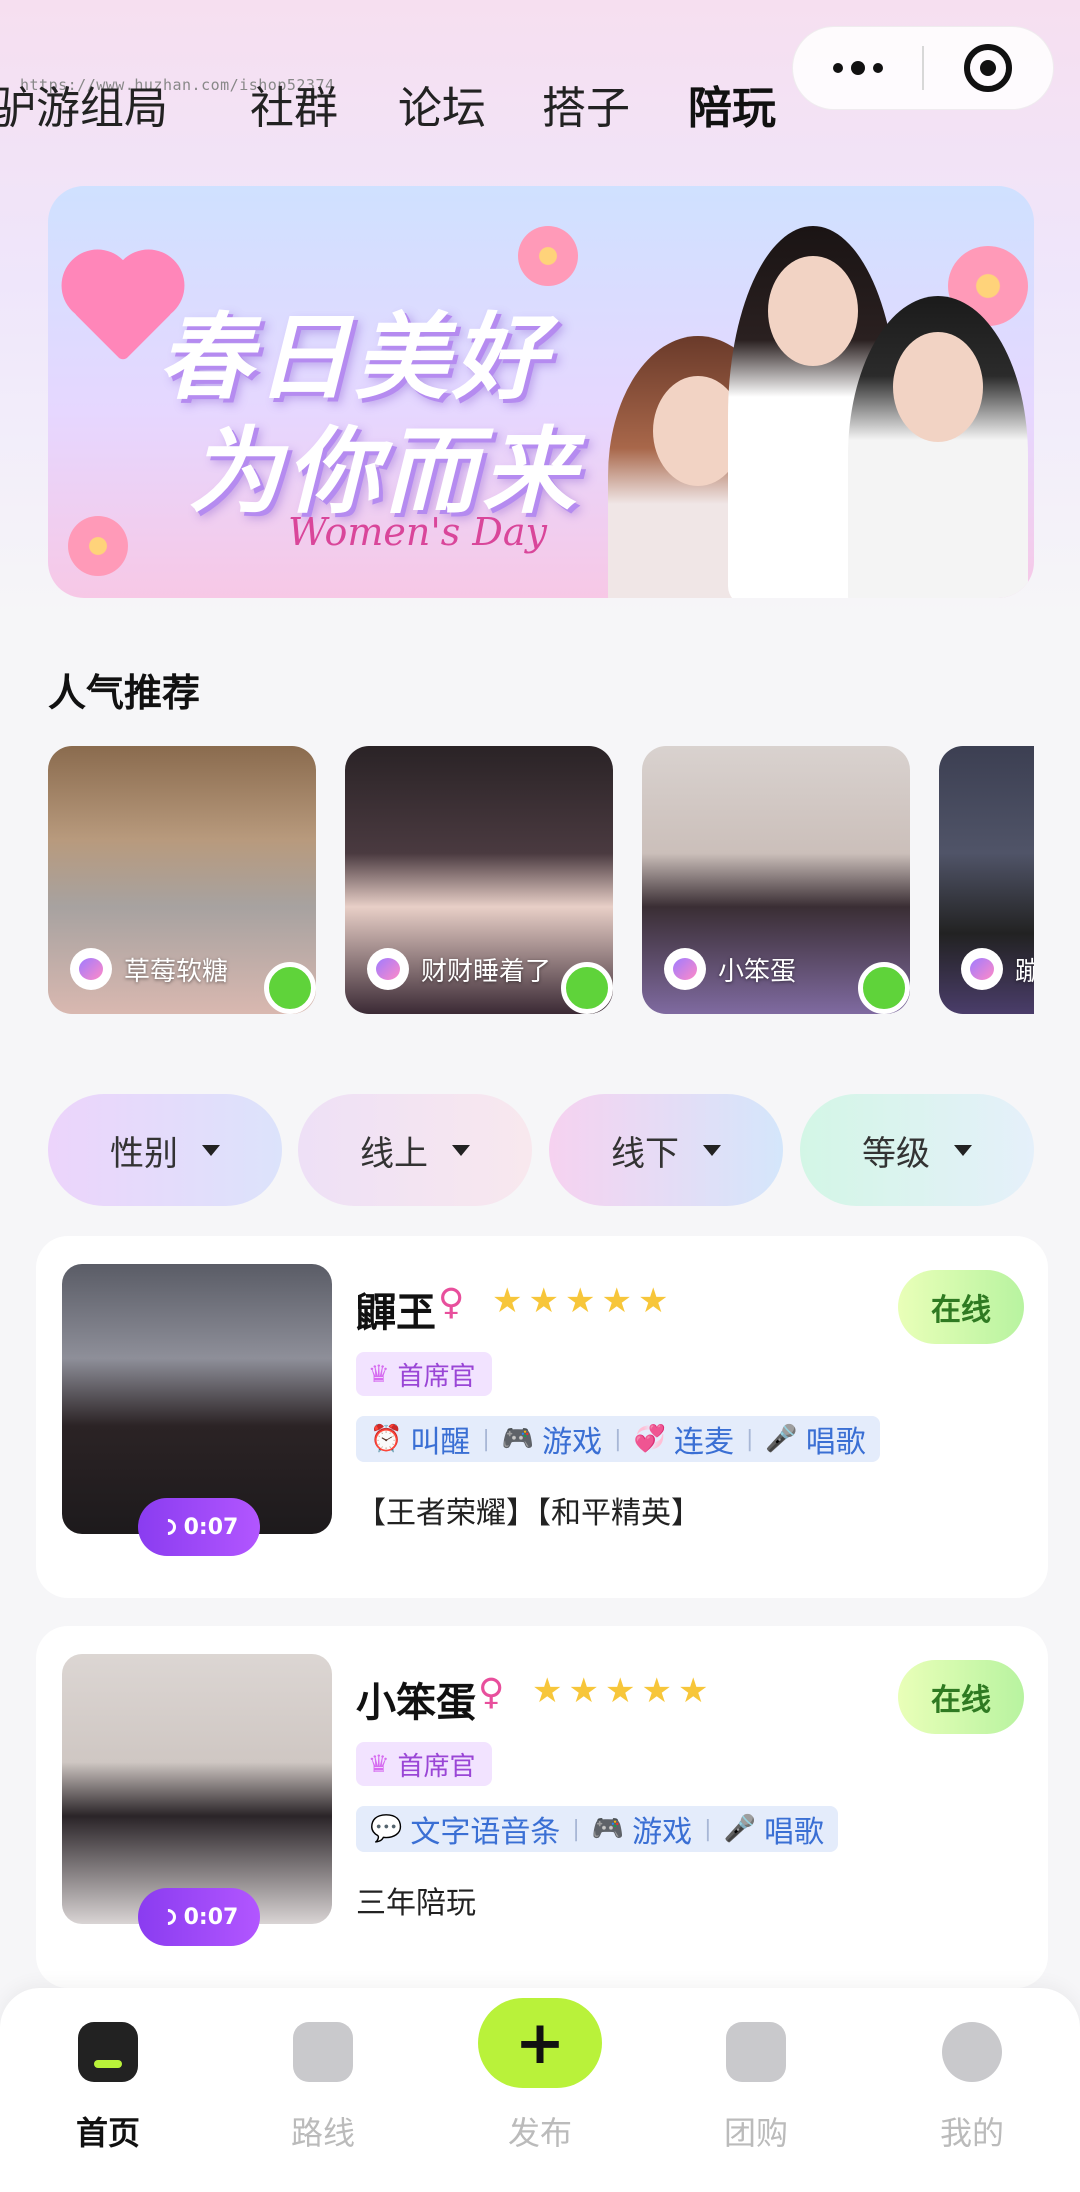 The width and height of the screenshot is (1080, 2192). What do you see at coordinates (835, 1442) in the screenshot?
I see `skill-label: 唱歌` at bounding box center [835, 1442].